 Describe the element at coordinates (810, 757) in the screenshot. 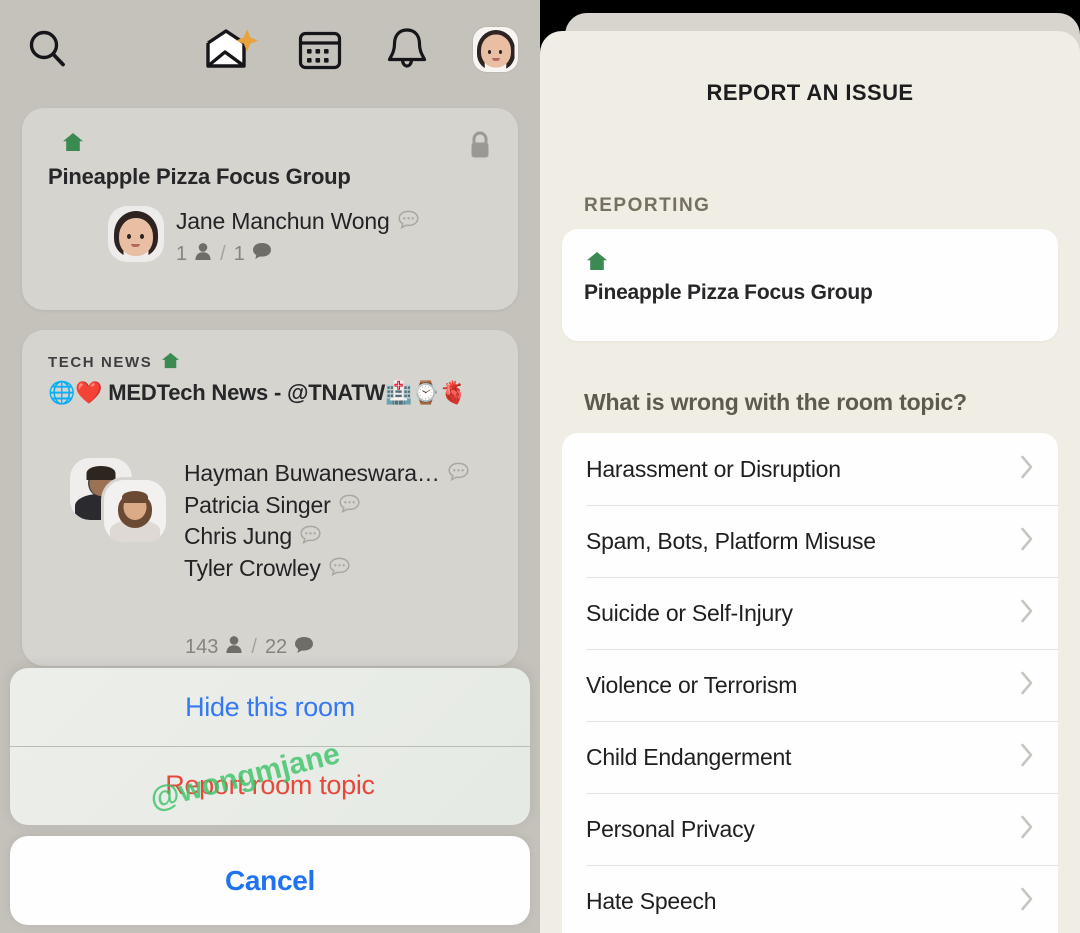

I see `reason-row-child-endangerment: Child Endangerment` at that location.